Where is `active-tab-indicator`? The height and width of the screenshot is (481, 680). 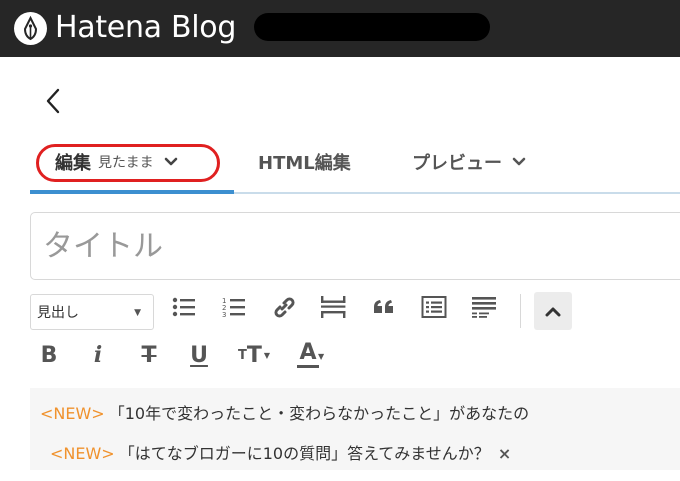
active-tab-indicator is located at coordinates (132, 192).